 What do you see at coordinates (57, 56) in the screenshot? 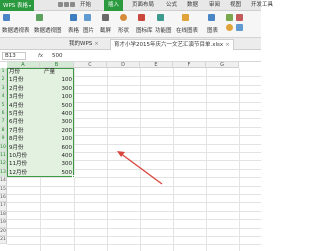
I see `formula-input: 500` at bounding box center [57, 56].